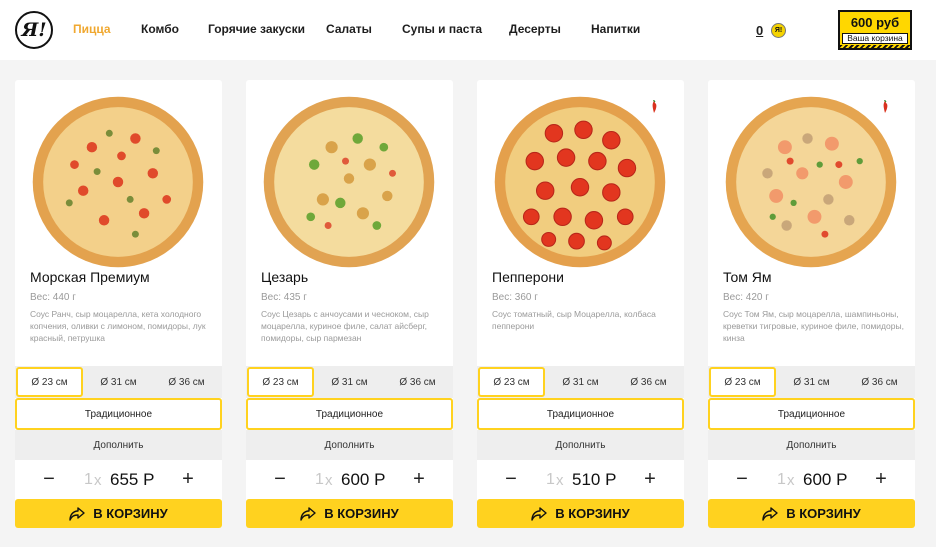 This screenshot has height=547, width=936. What do you see at coordinates (528, 277) in the screenshot?
I see `product-title: Пепперони` at bounding box center [528, 277].